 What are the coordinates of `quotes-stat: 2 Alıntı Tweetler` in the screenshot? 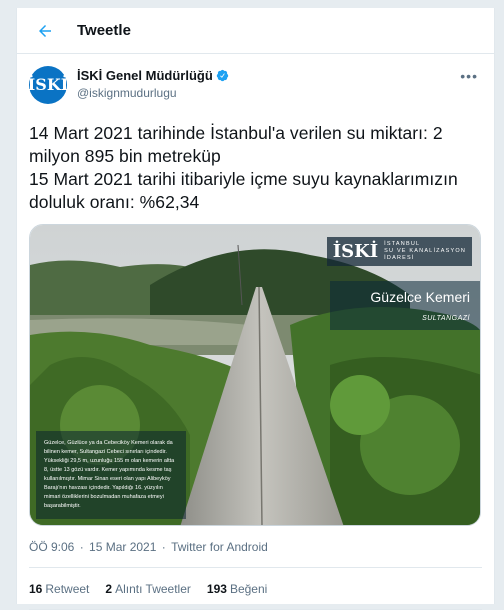 It's located at (148, 589).